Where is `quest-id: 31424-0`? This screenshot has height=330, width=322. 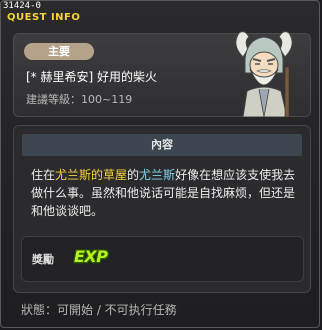
quest-id: 31424-0 is located at coordinates (22, 6).